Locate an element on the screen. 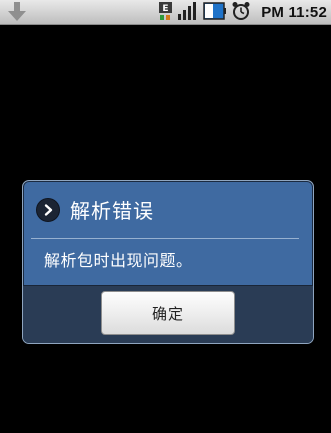  title-divider is located at coordinates (165, 238).